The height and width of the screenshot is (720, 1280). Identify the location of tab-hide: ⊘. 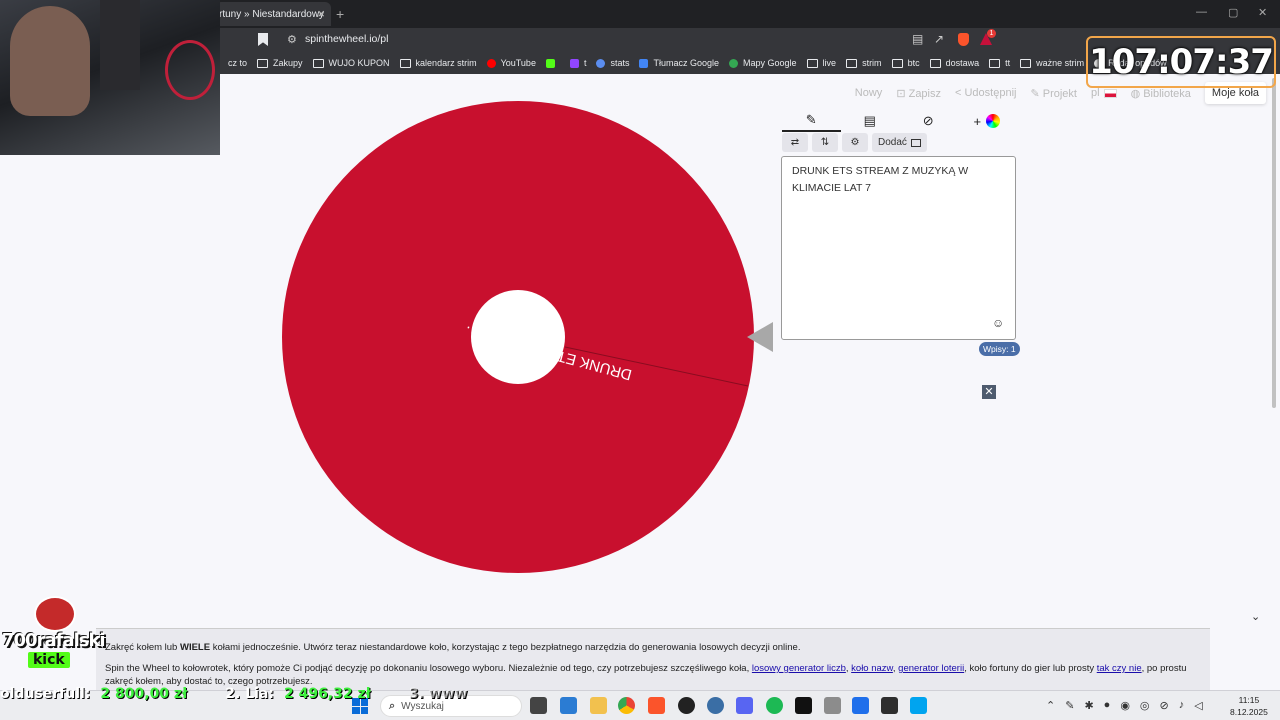
(928, 121).